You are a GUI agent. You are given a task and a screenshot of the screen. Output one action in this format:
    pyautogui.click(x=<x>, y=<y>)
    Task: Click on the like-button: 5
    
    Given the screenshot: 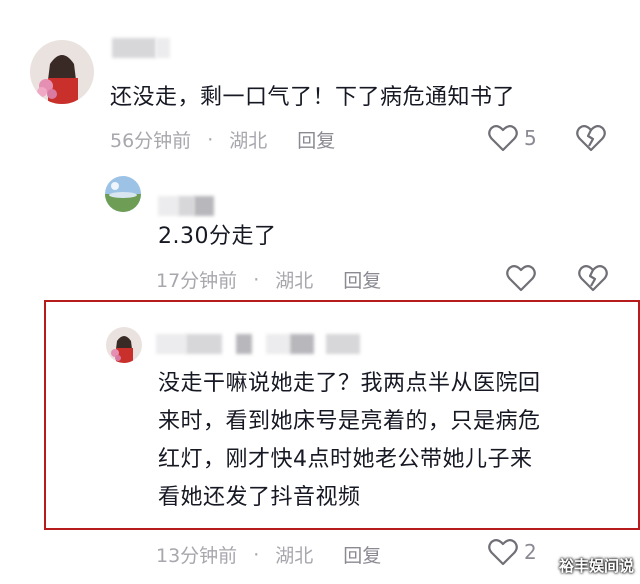 What is the action you would take?
    pyautogui.click(x=512, y=138)
    